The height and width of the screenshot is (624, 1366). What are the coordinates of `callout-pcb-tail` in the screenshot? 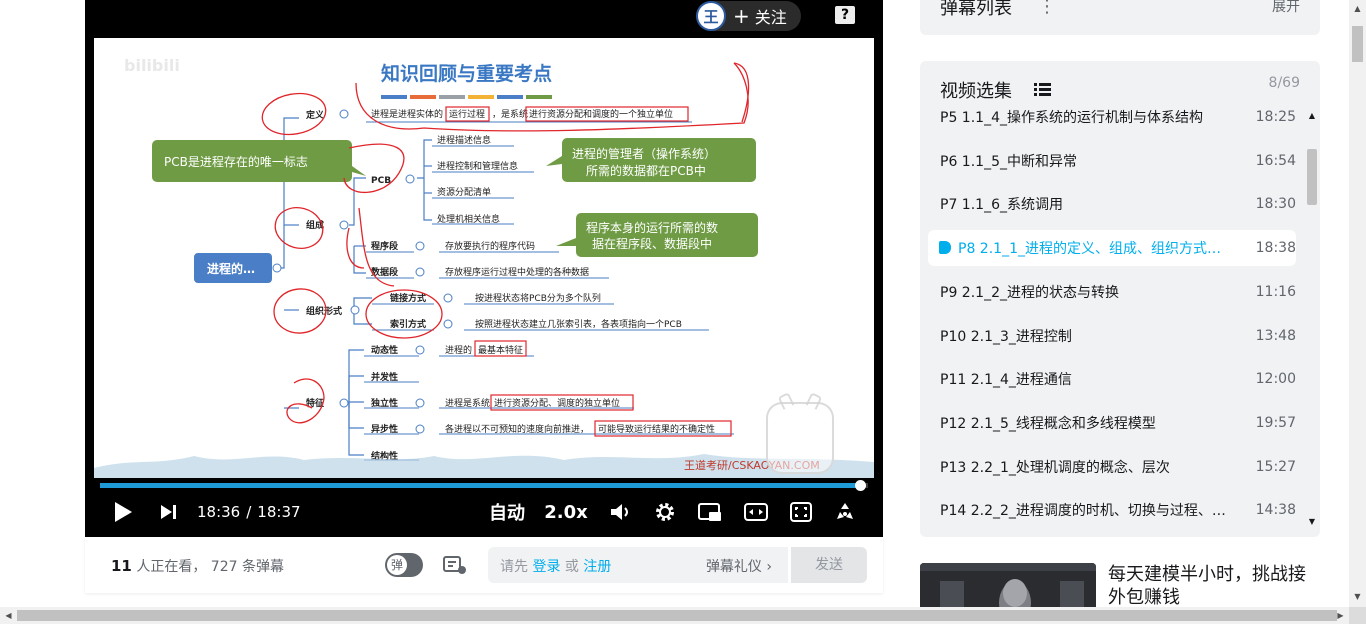 It's located at (359, 171).